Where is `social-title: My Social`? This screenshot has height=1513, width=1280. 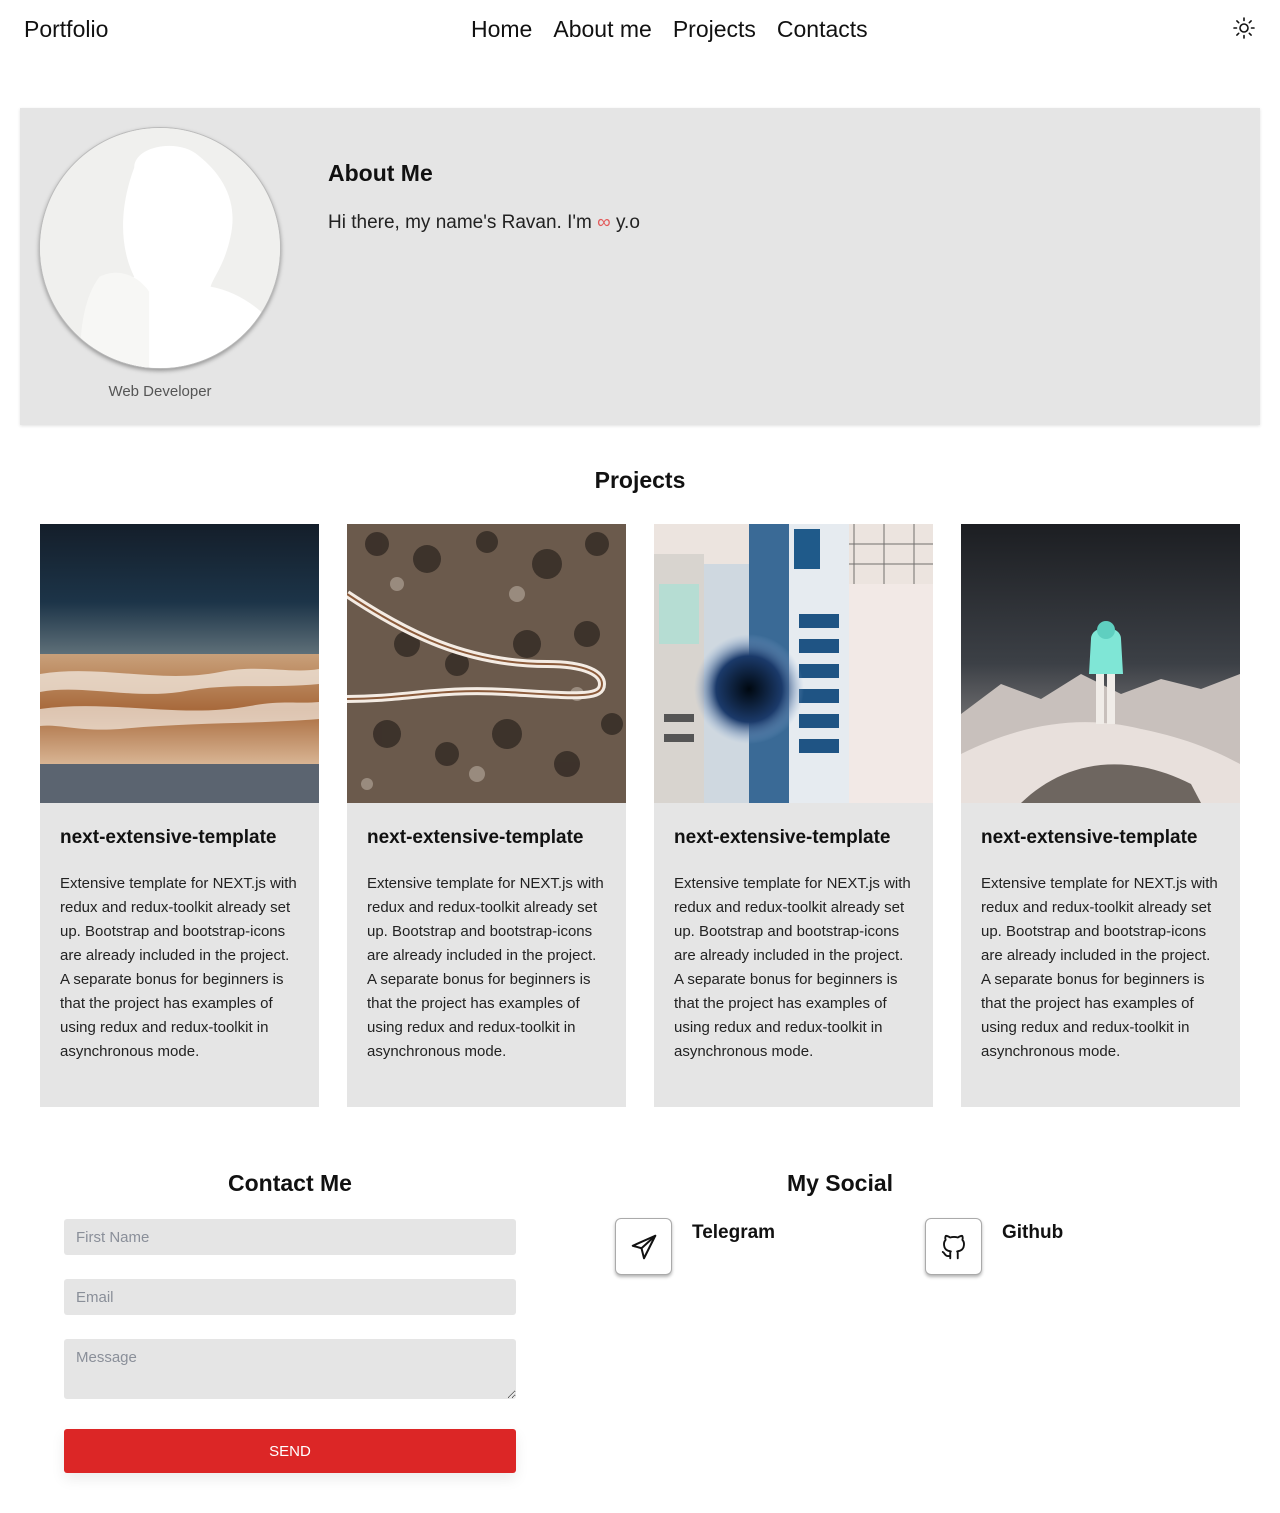 social-title: My Social is located at coordinates (840, 1183).